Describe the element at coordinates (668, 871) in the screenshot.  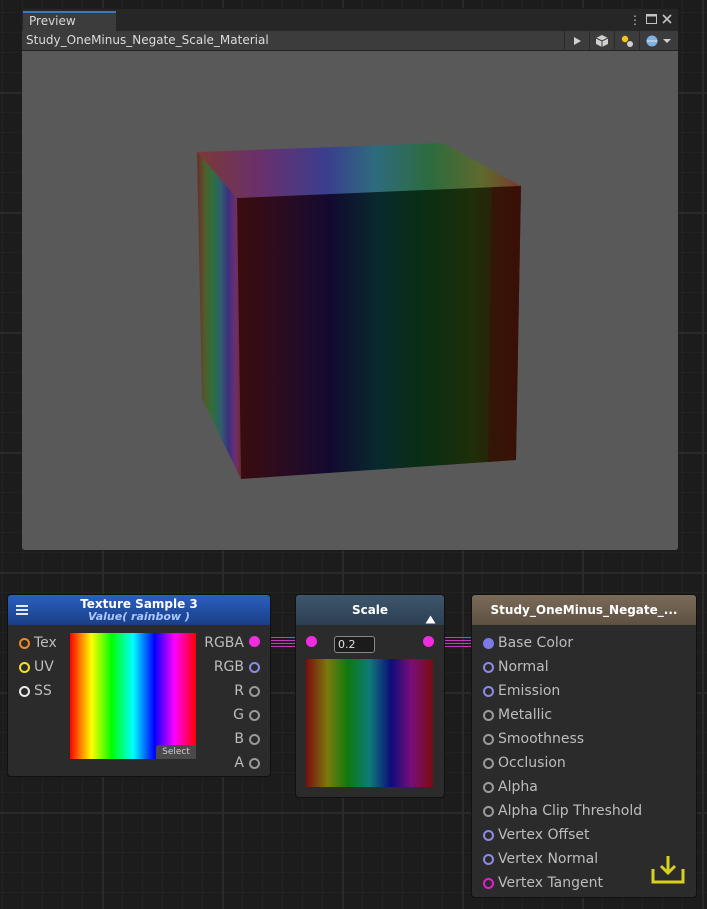
I see `save-output-icon` at that location.